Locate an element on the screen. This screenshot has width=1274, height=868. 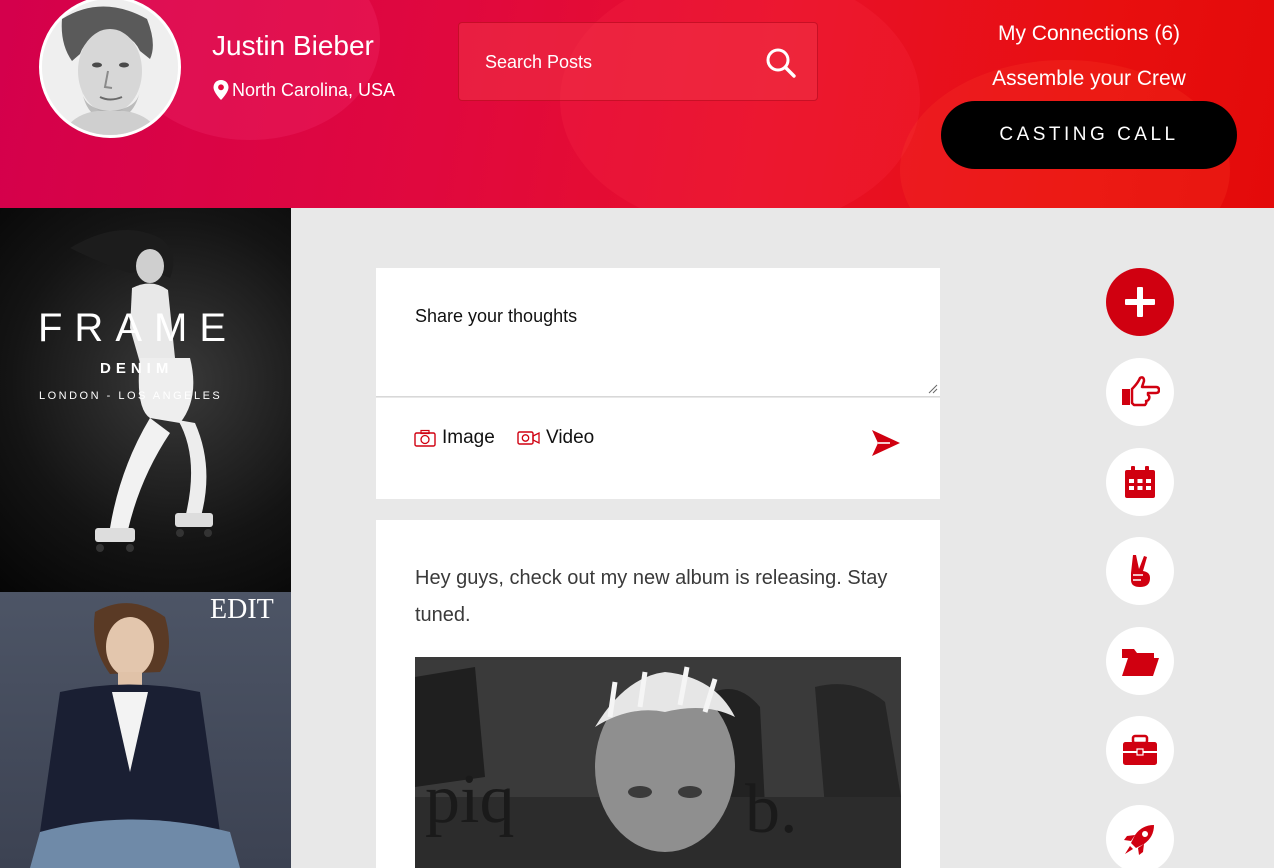
location-pin-icon is located at coordinates (221, 90).